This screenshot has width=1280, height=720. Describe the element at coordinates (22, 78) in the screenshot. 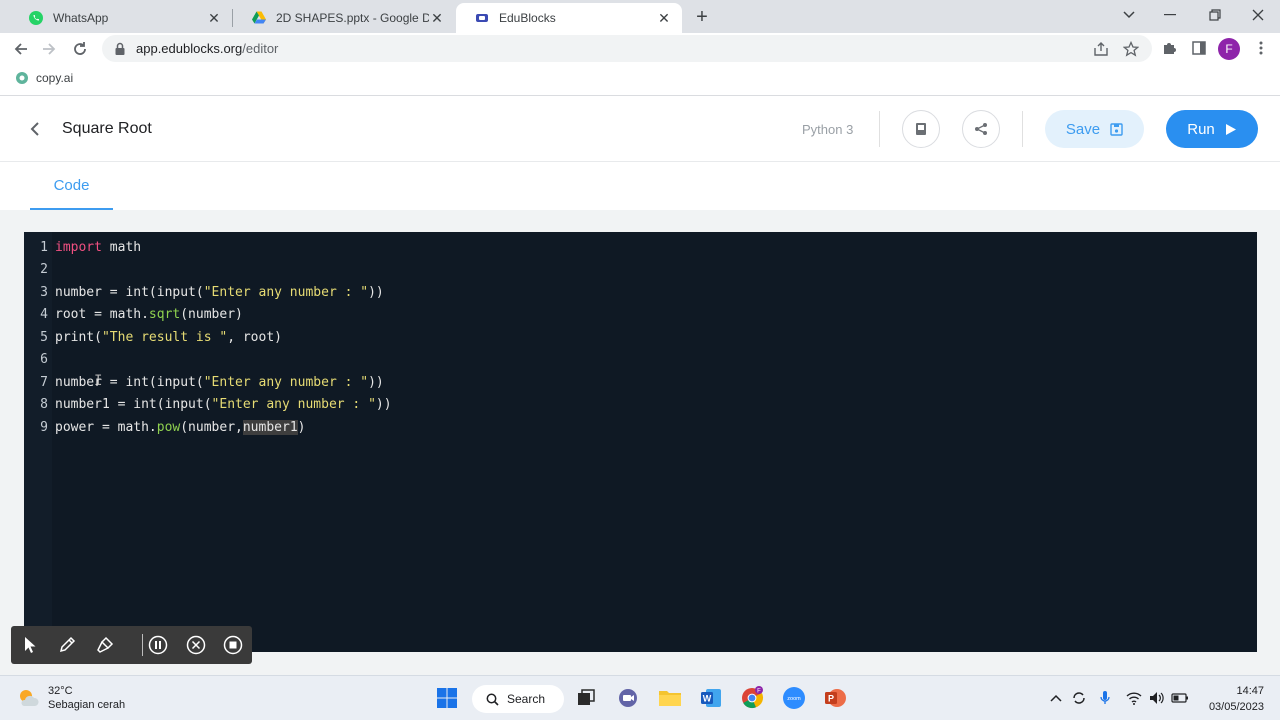

I see `copy-ai-icon` at that location.